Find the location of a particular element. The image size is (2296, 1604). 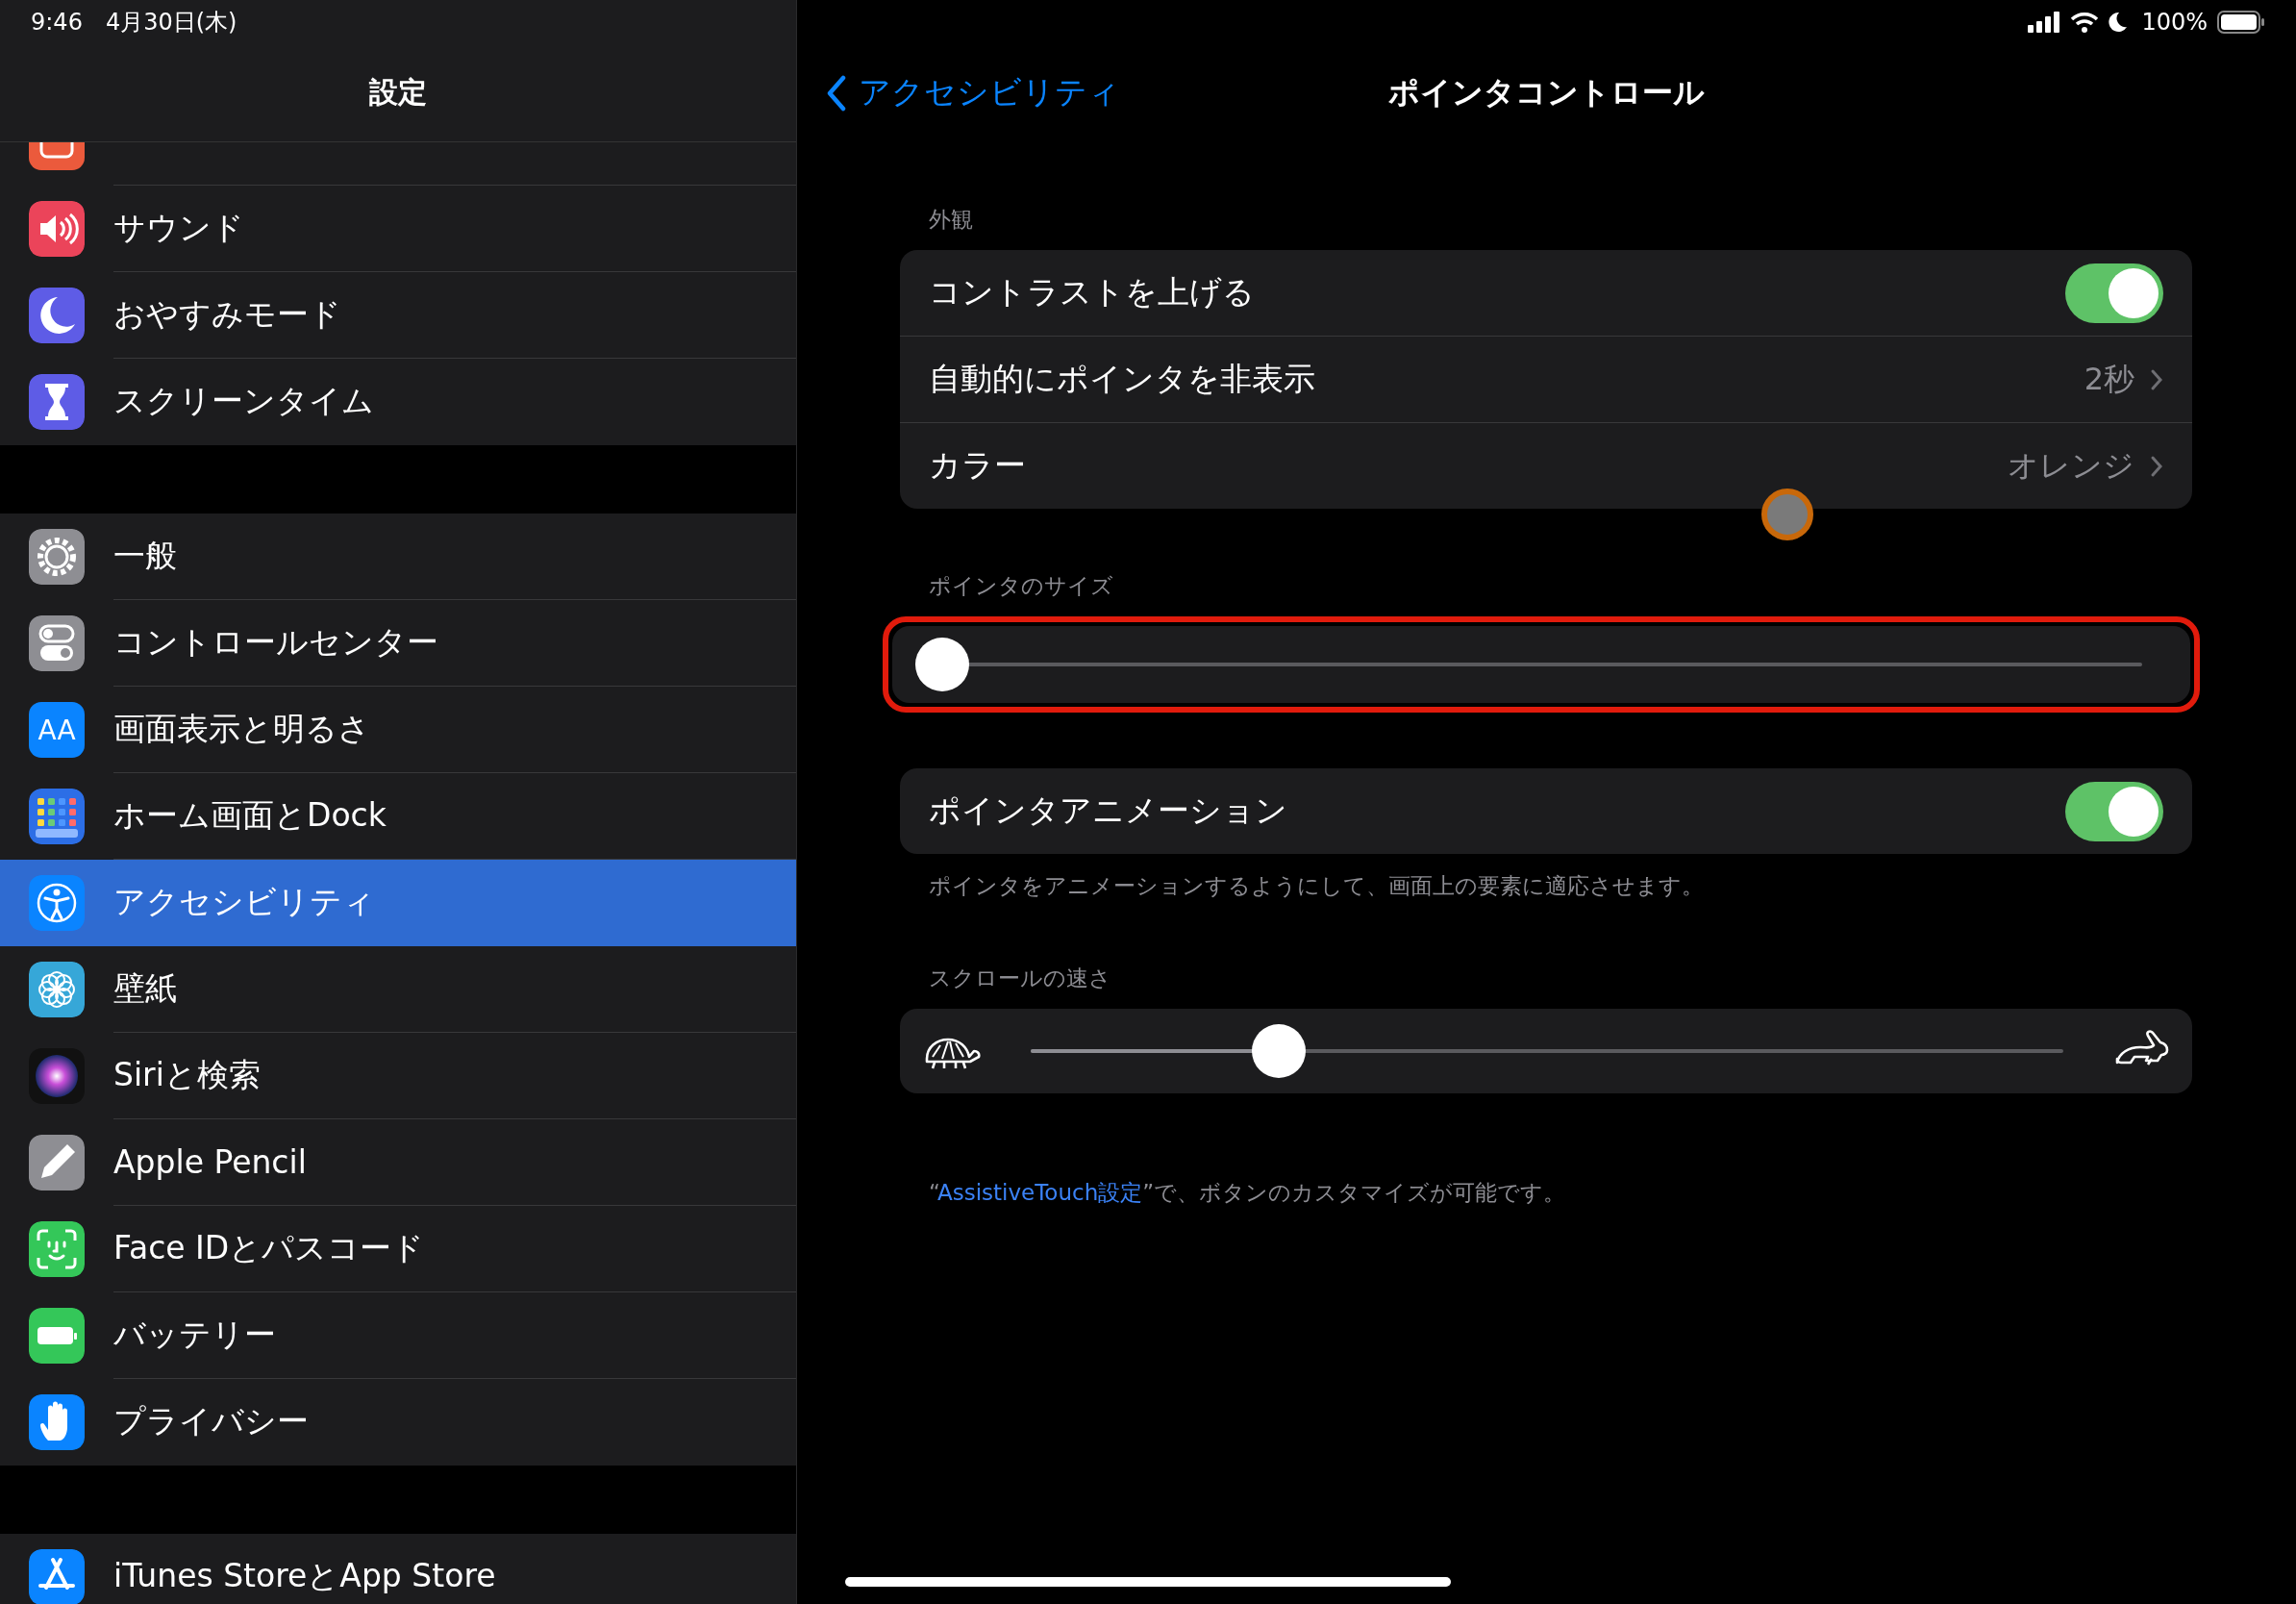

pencil-icon is located at coordinates (57, 1162).